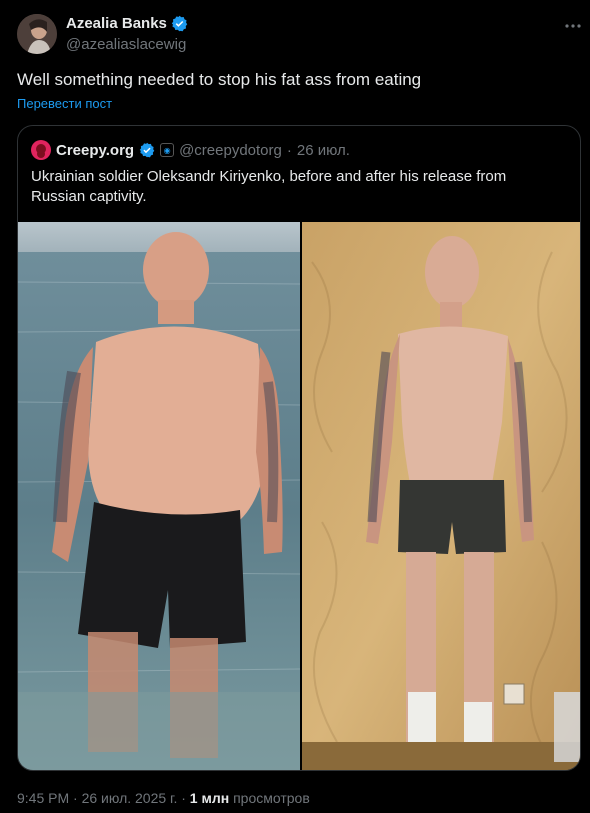 The height and width of the screenshot is (813, 590). What do you see at coordinates (130, 798) in the screenshot?
I see `post-date: 26 июл. 2025 г.` at bounding box center [130, 798].